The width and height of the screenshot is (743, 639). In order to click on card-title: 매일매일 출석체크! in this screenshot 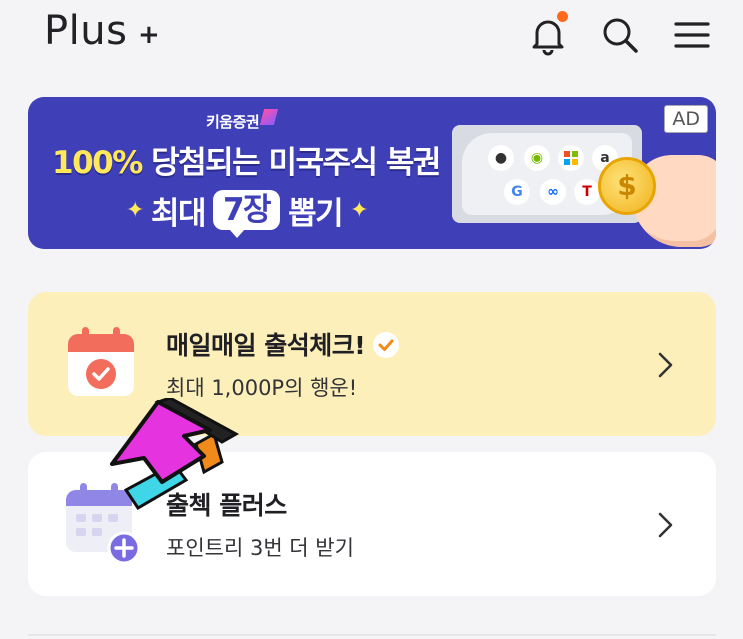, I will do `click(283, 344)`.